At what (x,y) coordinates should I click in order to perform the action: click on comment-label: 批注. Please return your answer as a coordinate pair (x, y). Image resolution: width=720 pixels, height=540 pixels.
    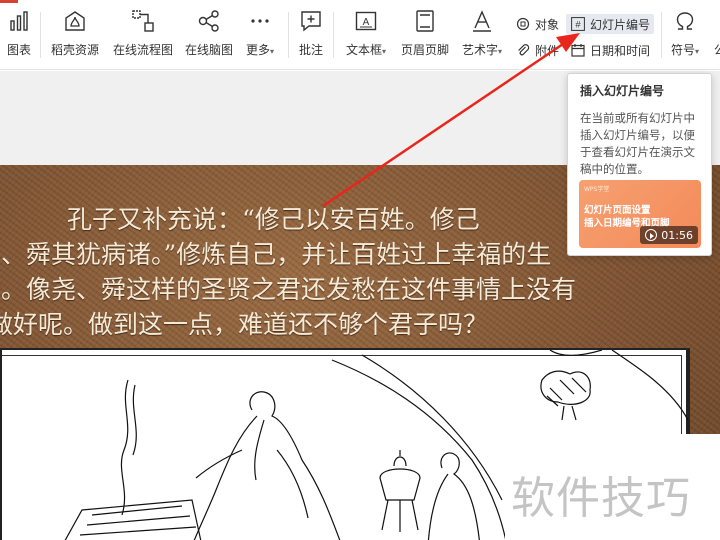
    Looking at the image, I should click on (310, 50).